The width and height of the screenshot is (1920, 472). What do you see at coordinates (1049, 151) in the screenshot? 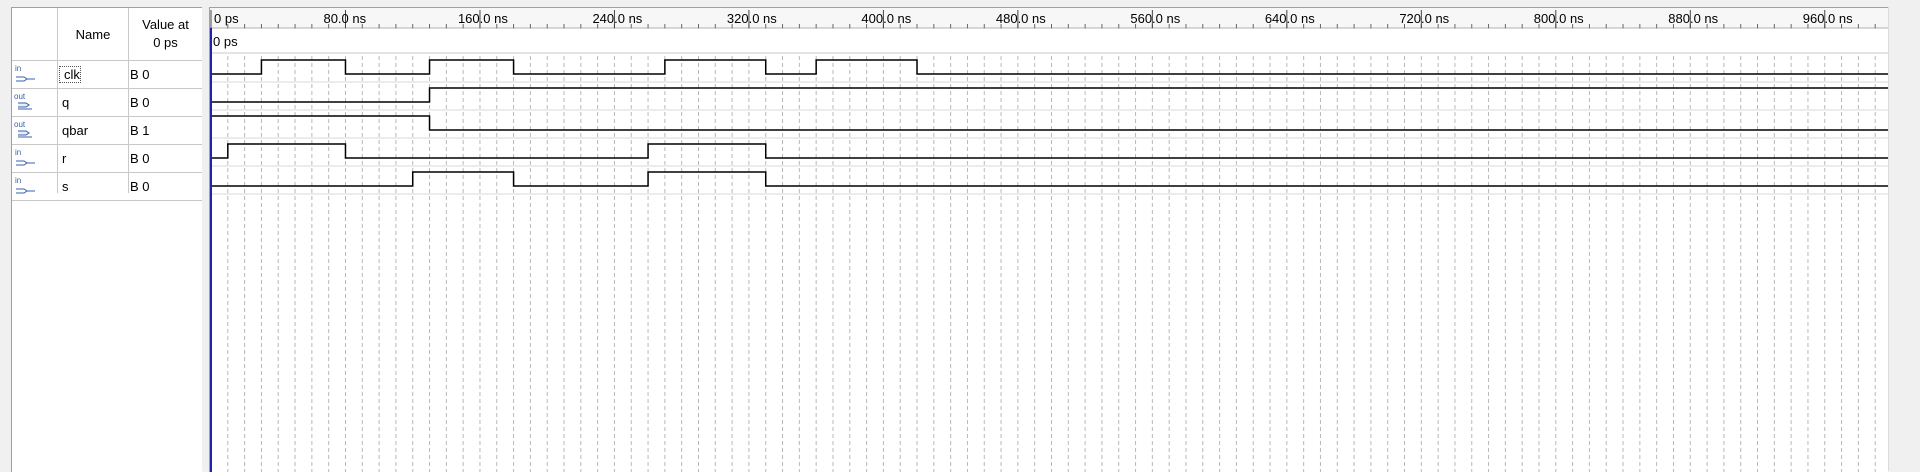
I see `waveform-r` at bounding box center [1049, 151].